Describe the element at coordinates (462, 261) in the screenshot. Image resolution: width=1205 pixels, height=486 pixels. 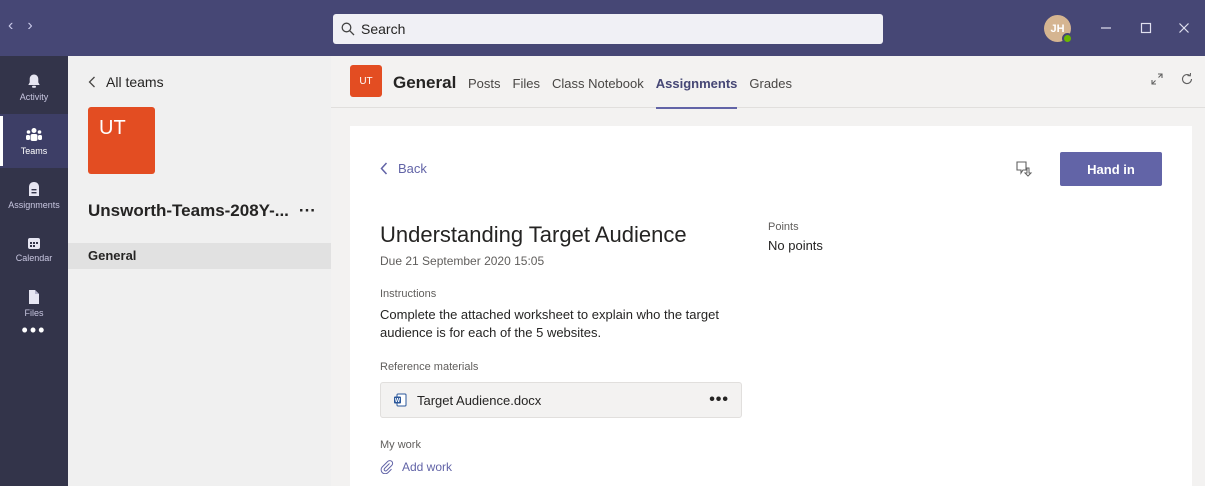
I see `due-date: Due 21 September 2020 15:05` at that location.